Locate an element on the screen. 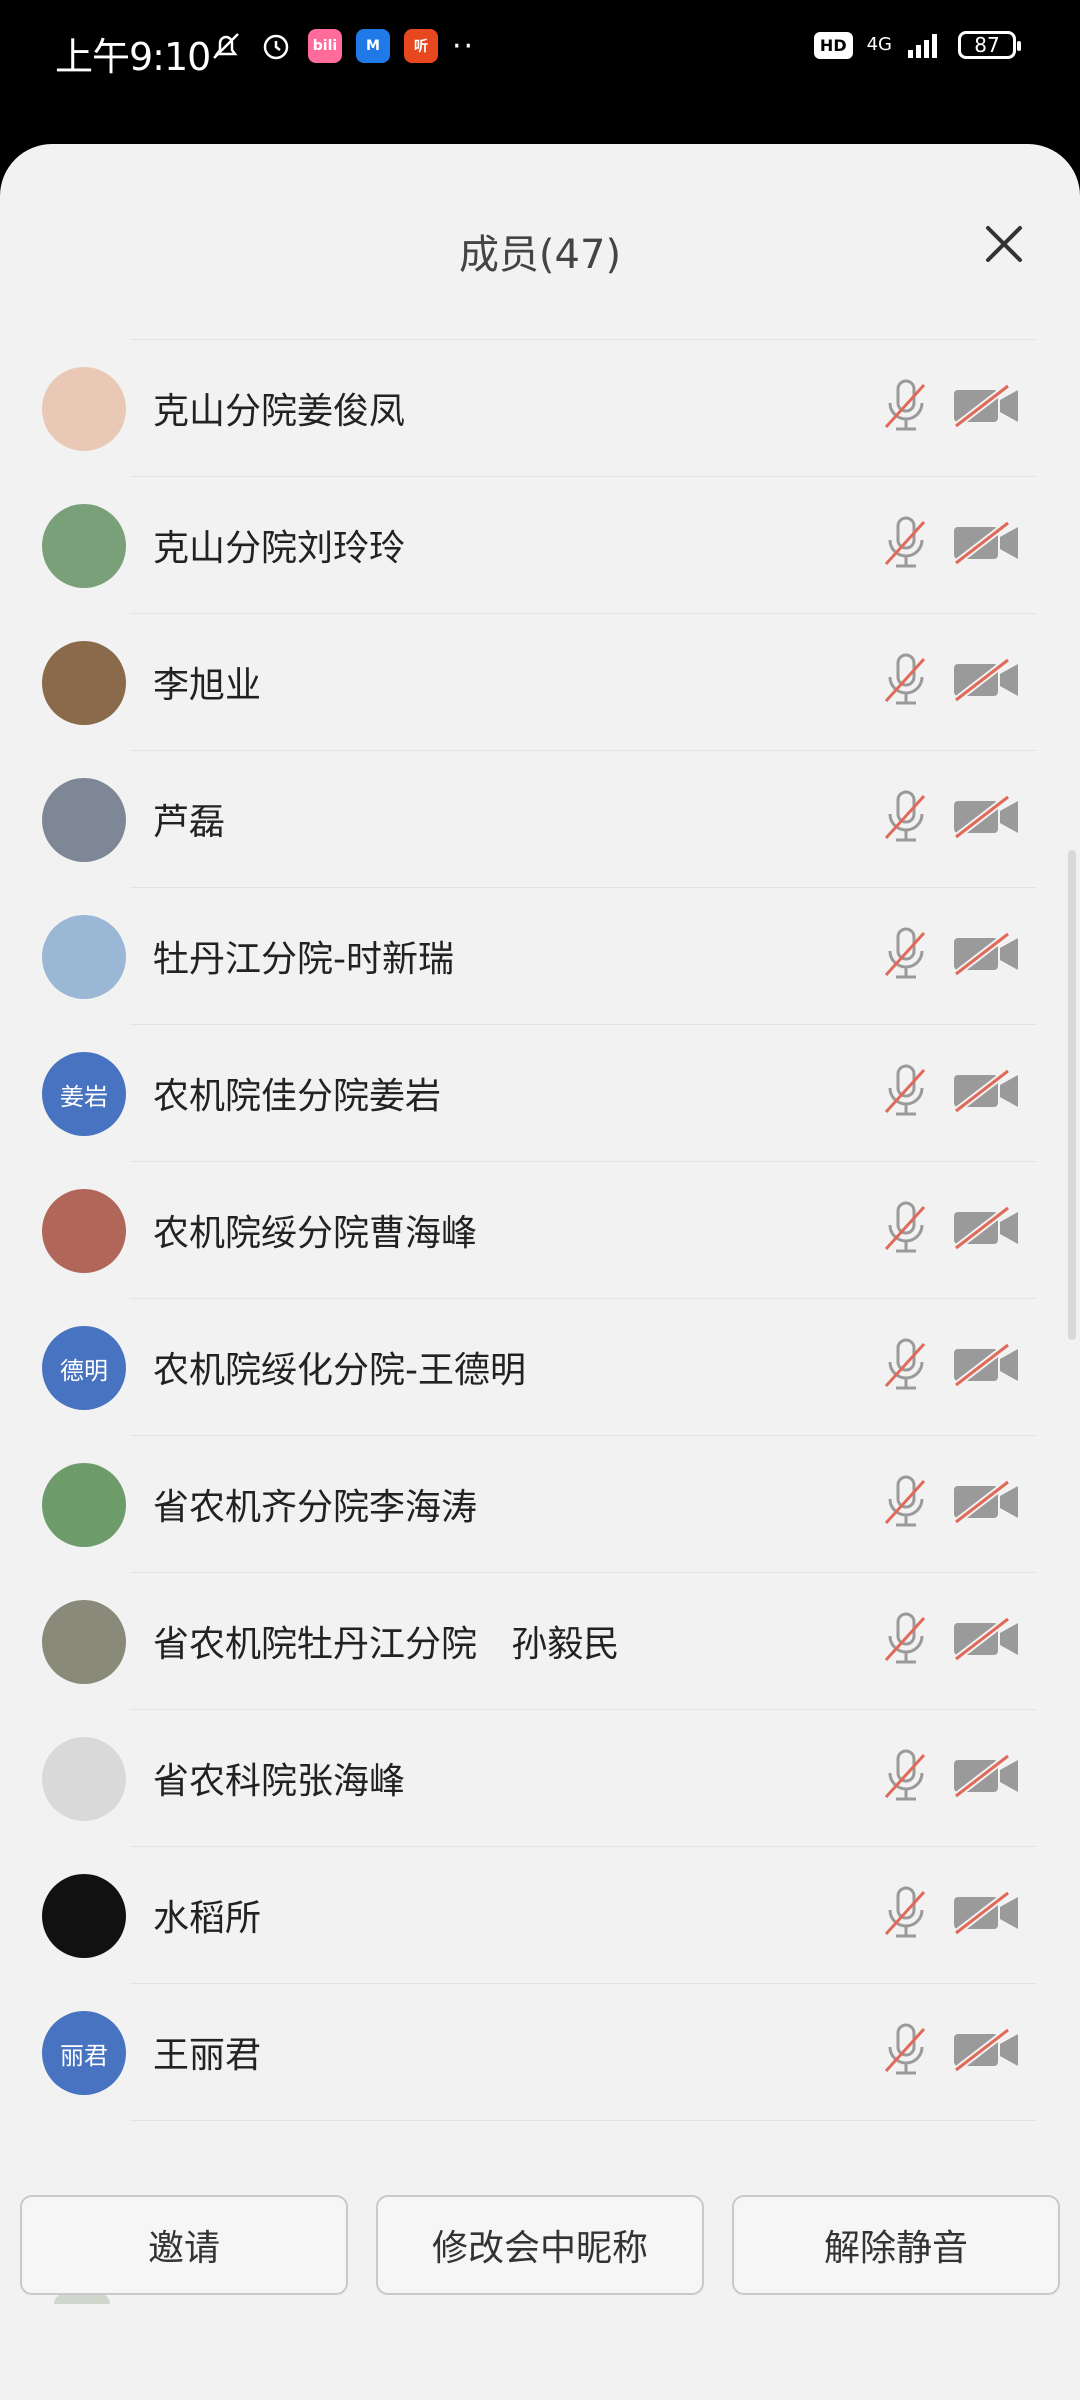 This screenshot has height=2400, width=1080. sheet-header: 成员(47) is located at coordinates (540, 242).